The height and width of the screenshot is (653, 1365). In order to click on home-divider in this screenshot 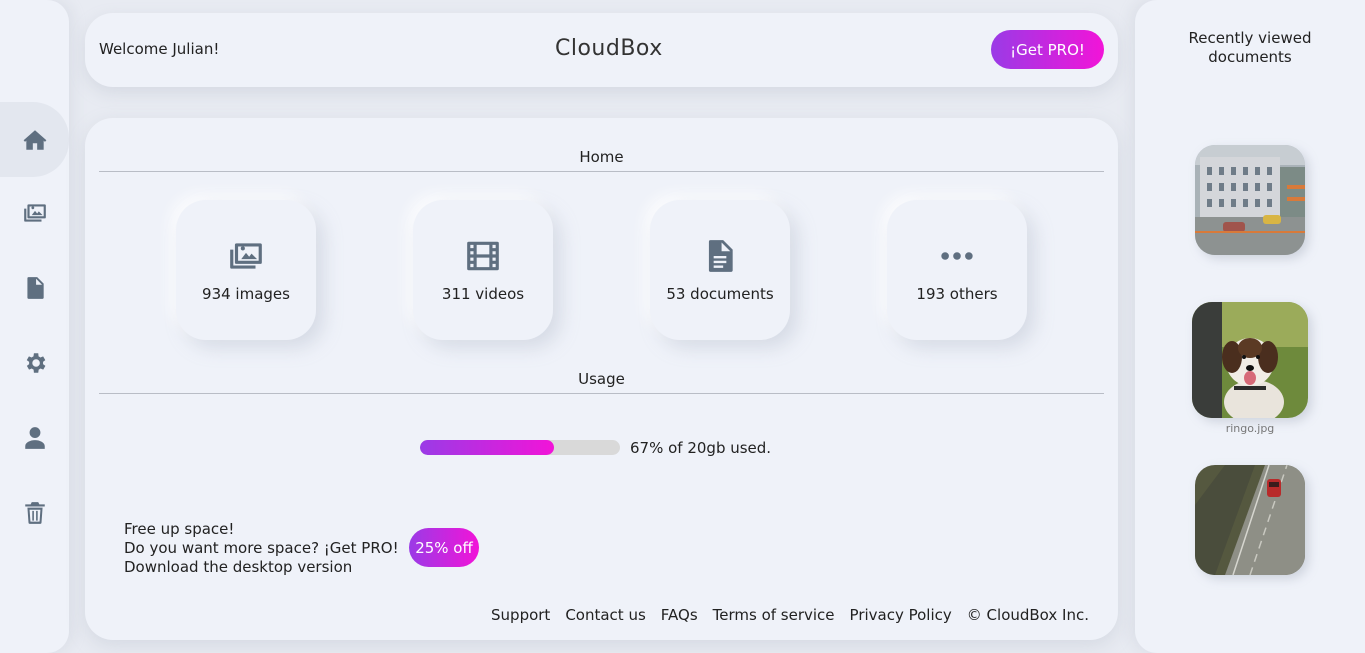, I will do `click(601, 171)`.